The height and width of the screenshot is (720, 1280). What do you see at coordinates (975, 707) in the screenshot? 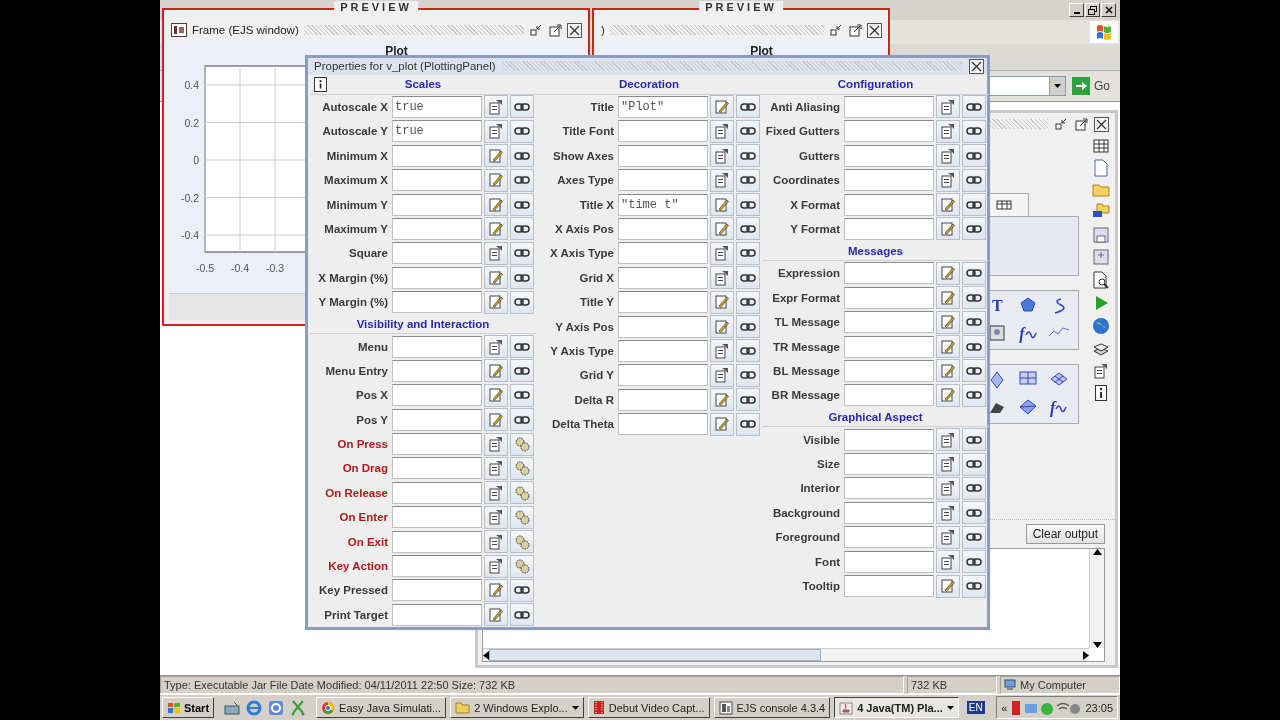
I see `language-indicator: EN` at bounding box center [975, 707].